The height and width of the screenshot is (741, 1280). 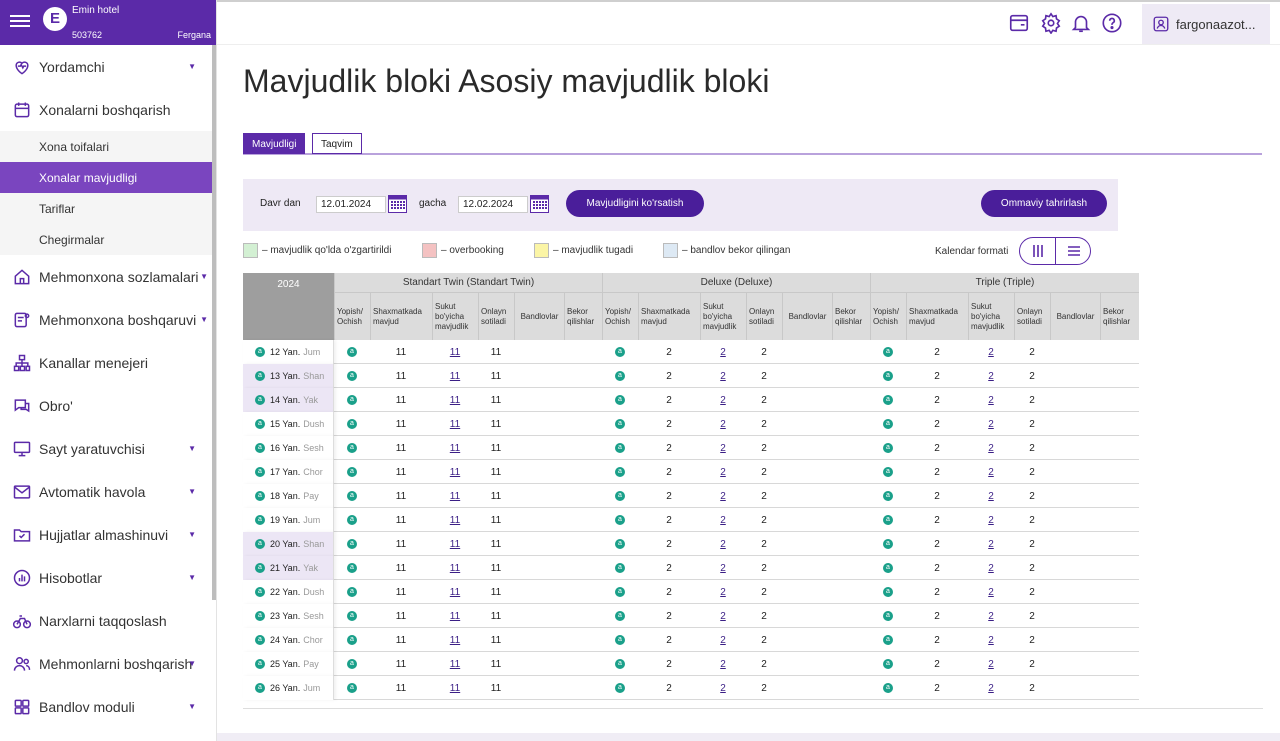 I want to click on sidebar-item-yordamchi: Yordamchi ▼, so click(x=108, y=66).